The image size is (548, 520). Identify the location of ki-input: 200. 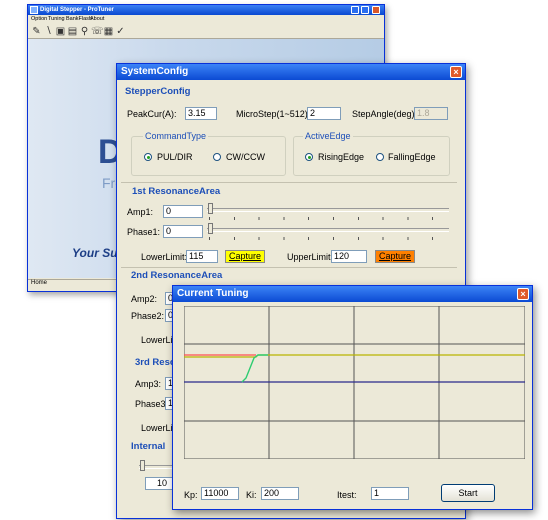
(280, 493).